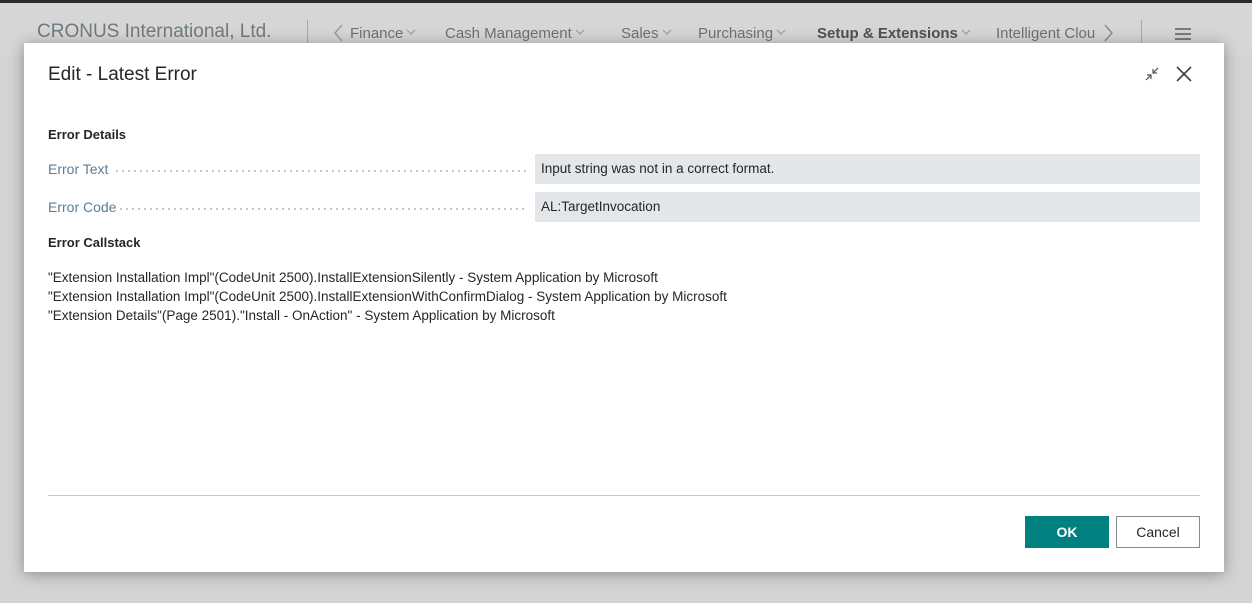 Image resolution: width=1252 pixels, height=603 pixels. What do you see at coordinates (87, 134) in the screenshot?
I see `group-error-details: Error Details` at bounding box center [87, 134].